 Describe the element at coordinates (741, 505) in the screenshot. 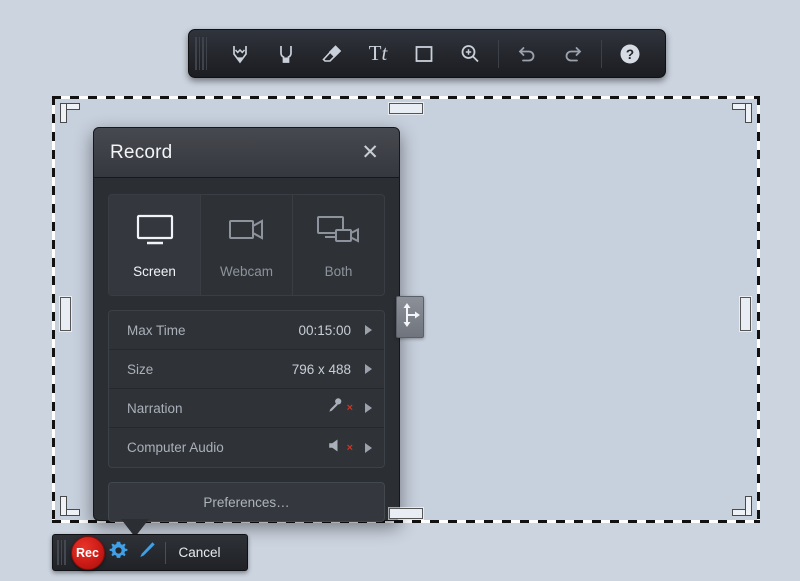

I see `selection-handle-bottom-right` at that location.